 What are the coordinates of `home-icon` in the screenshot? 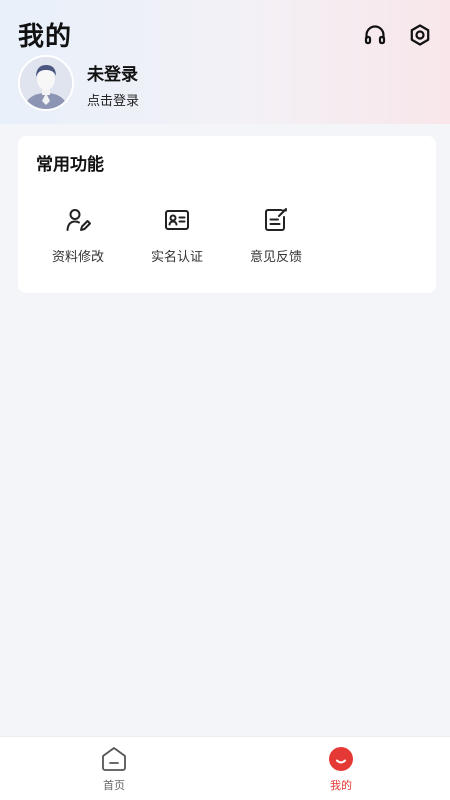 It's located at (114, 759).